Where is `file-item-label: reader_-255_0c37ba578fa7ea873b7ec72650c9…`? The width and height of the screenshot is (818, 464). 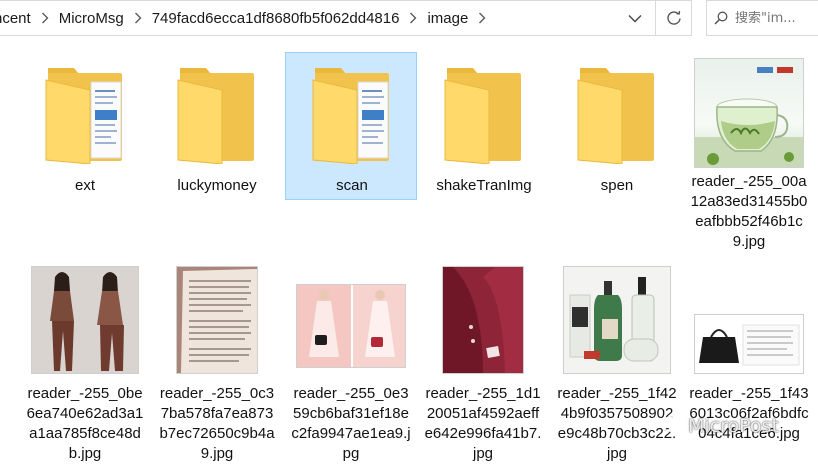
file-item-label: reader_-255_0c37ba578fa7ea873b7ec72650c9… is located at coordinates (217, 423).